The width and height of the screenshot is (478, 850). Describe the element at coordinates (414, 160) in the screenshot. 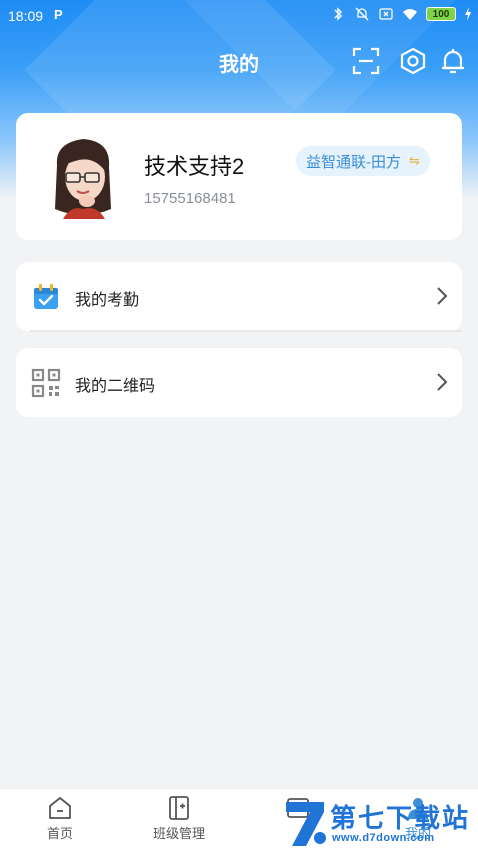

I see `switch-icon: ⇋` at that location.